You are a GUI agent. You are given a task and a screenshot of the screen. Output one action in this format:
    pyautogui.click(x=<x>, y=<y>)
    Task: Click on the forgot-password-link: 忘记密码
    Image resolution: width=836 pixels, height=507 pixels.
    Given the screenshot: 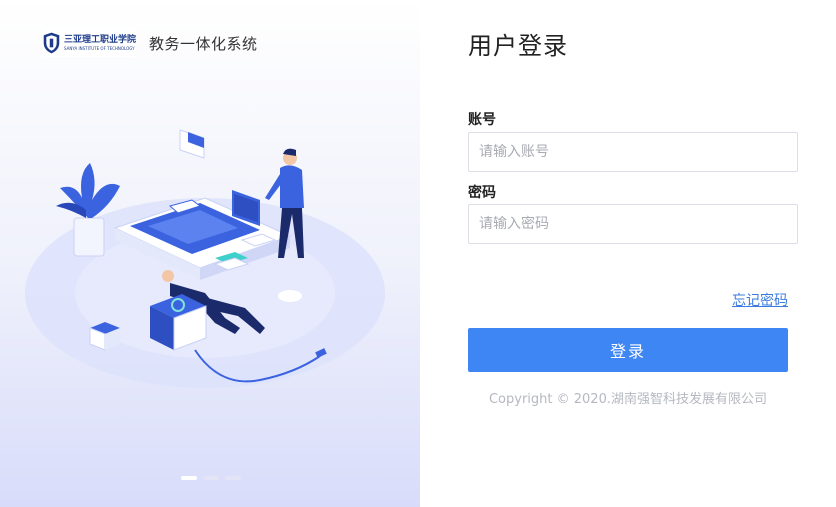 What is the action you would take?
    pyautogui.click(x=760, y=300)
    